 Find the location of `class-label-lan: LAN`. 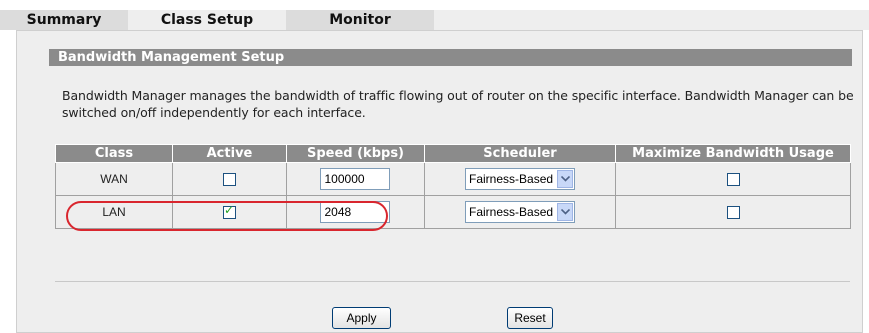

class-label-lan: LAN is located at coordinates (114, 212).